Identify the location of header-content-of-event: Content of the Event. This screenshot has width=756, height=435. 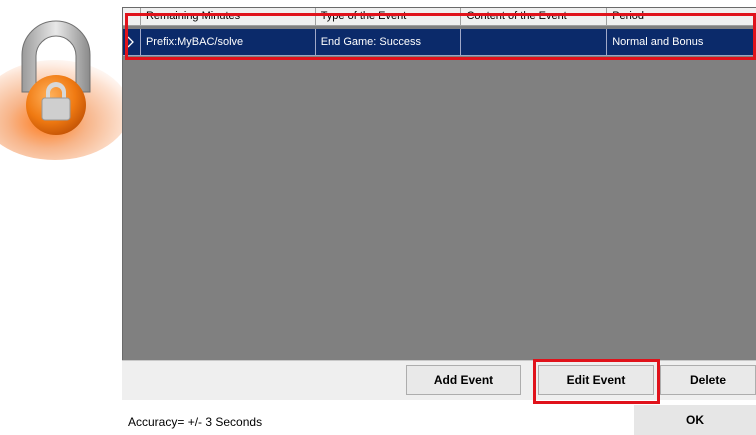
(534, 16).